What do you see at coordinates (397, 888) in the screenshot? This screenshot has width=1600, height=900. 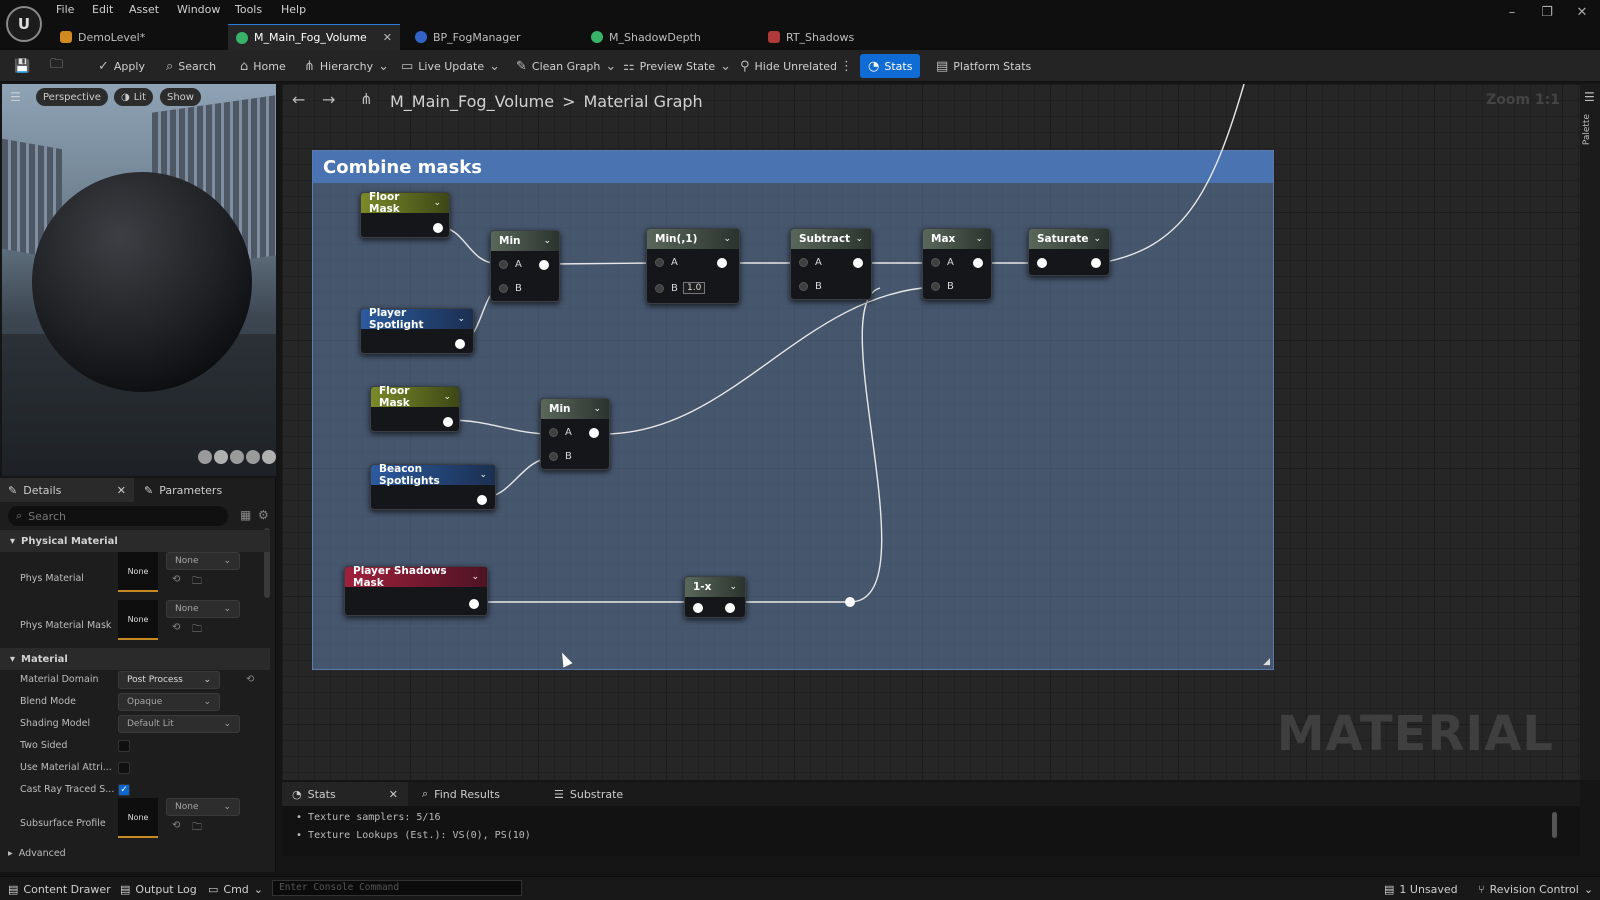 I see `console-command-input: Enter Console Command` at bounding box center [397, 888].